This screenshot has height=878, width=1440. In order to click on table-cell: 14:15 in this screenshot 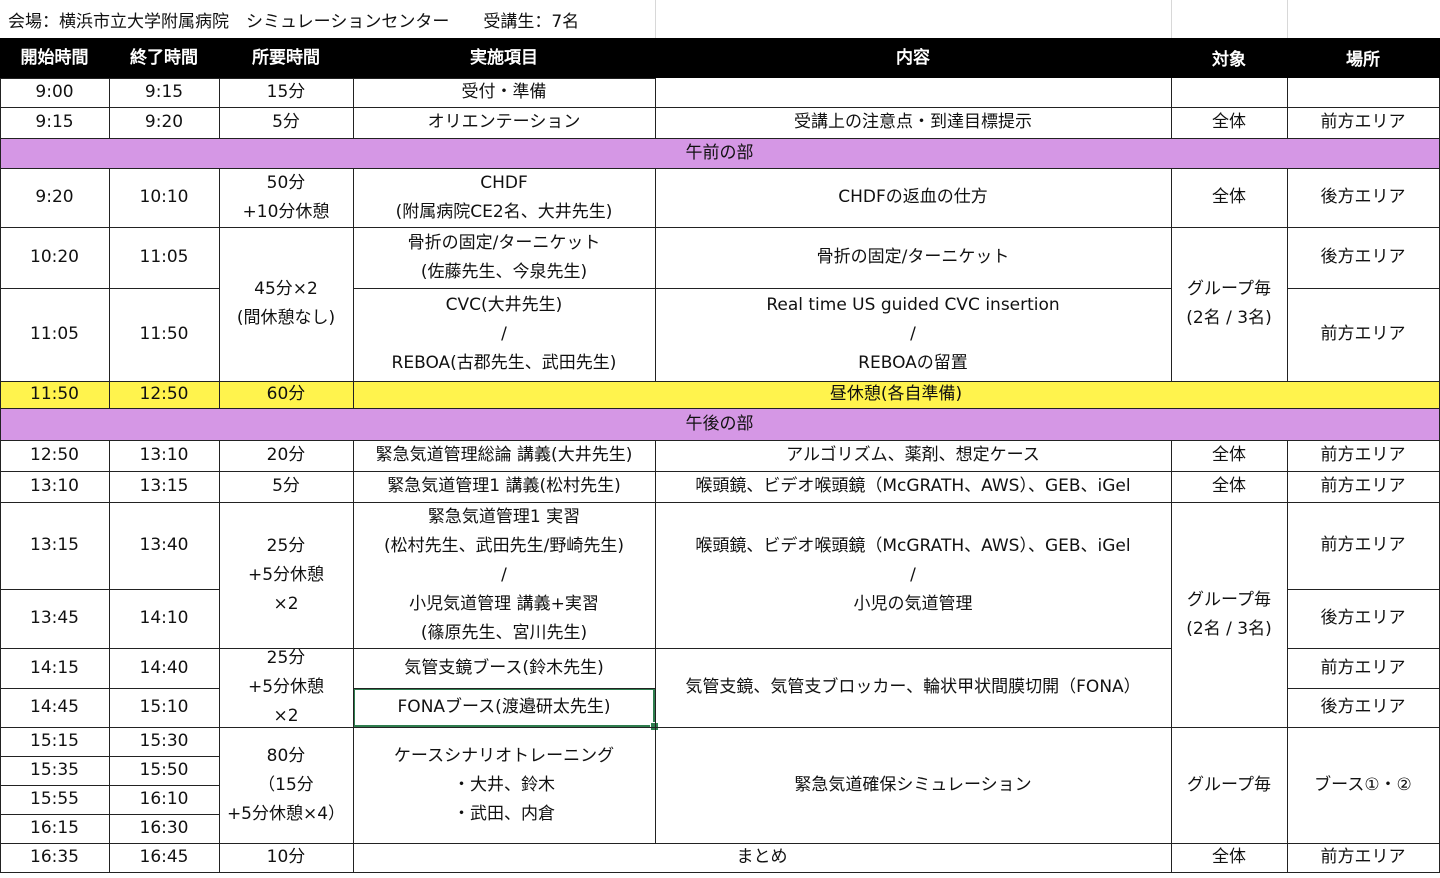, I will do `click(54, 668)`.